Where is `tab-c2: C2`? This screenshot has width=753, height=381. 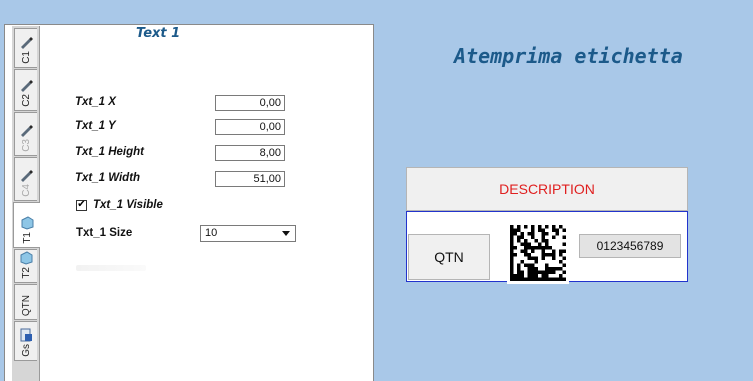 tab-c2: C2 is located at coordinates (25, 90).